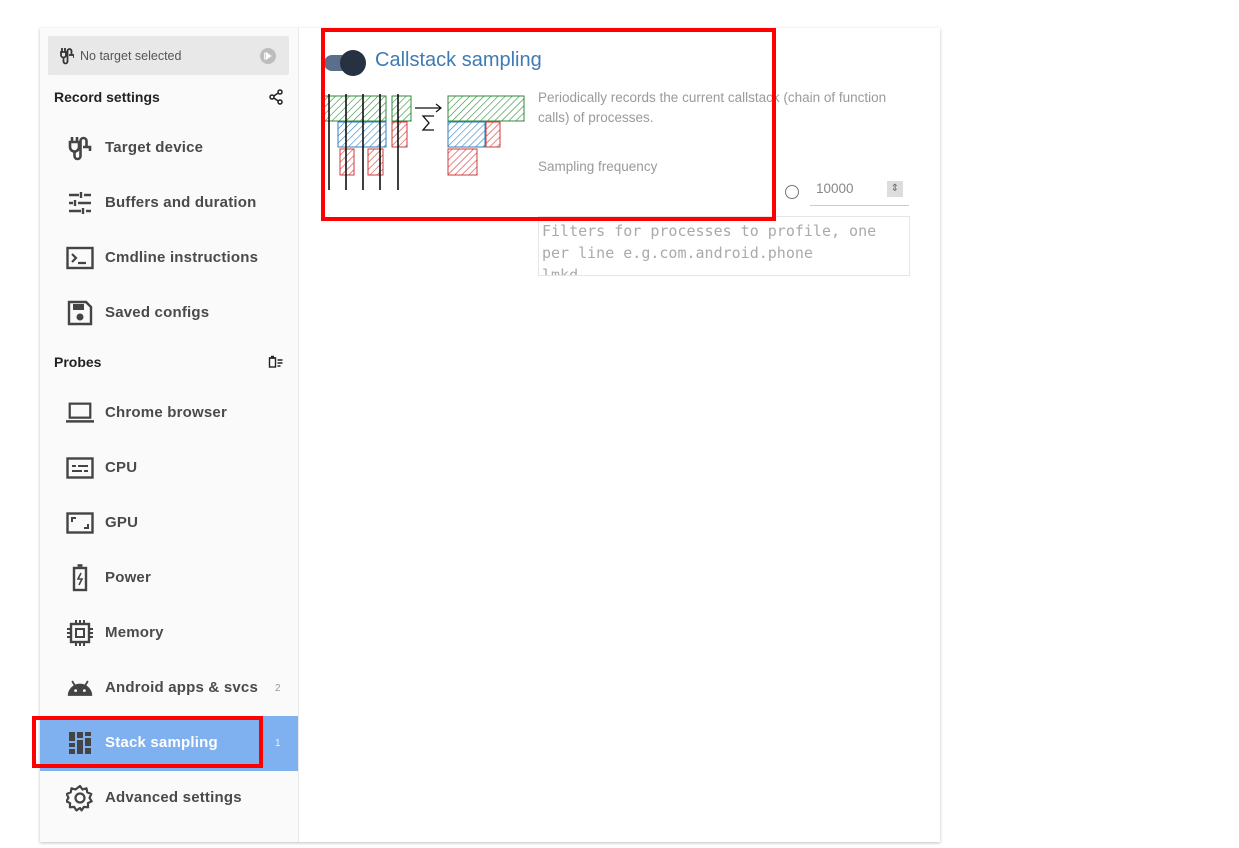 This screenshot has width=1239, height=848. What do you see at coordinates (835, 188) in the screenshot?
I see `sampling-frequency-value: 10000` at bounding box center [835, 188].